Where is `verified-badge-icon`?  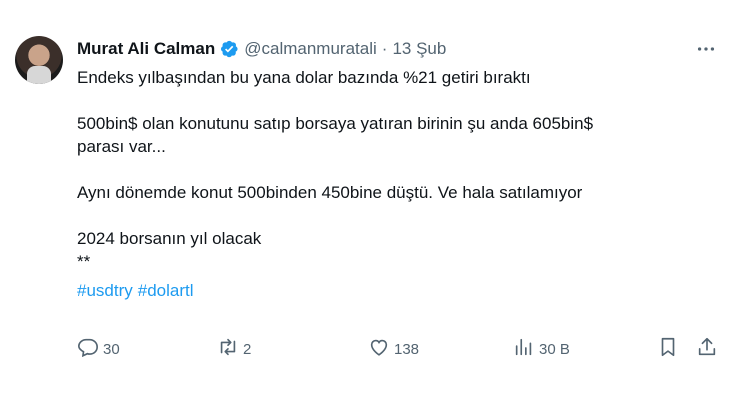
verified-badge-icon is located at coordinates (229, 49).